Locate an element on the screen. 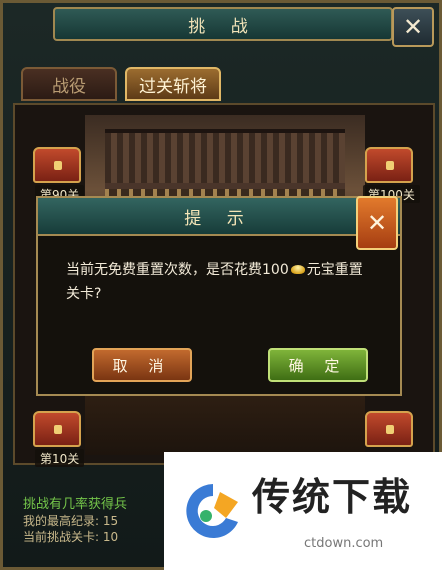 Image resolution: width=442 pixels, height=570 pixels. tab-campaign: 战役 is located at coordinates (69, 84).